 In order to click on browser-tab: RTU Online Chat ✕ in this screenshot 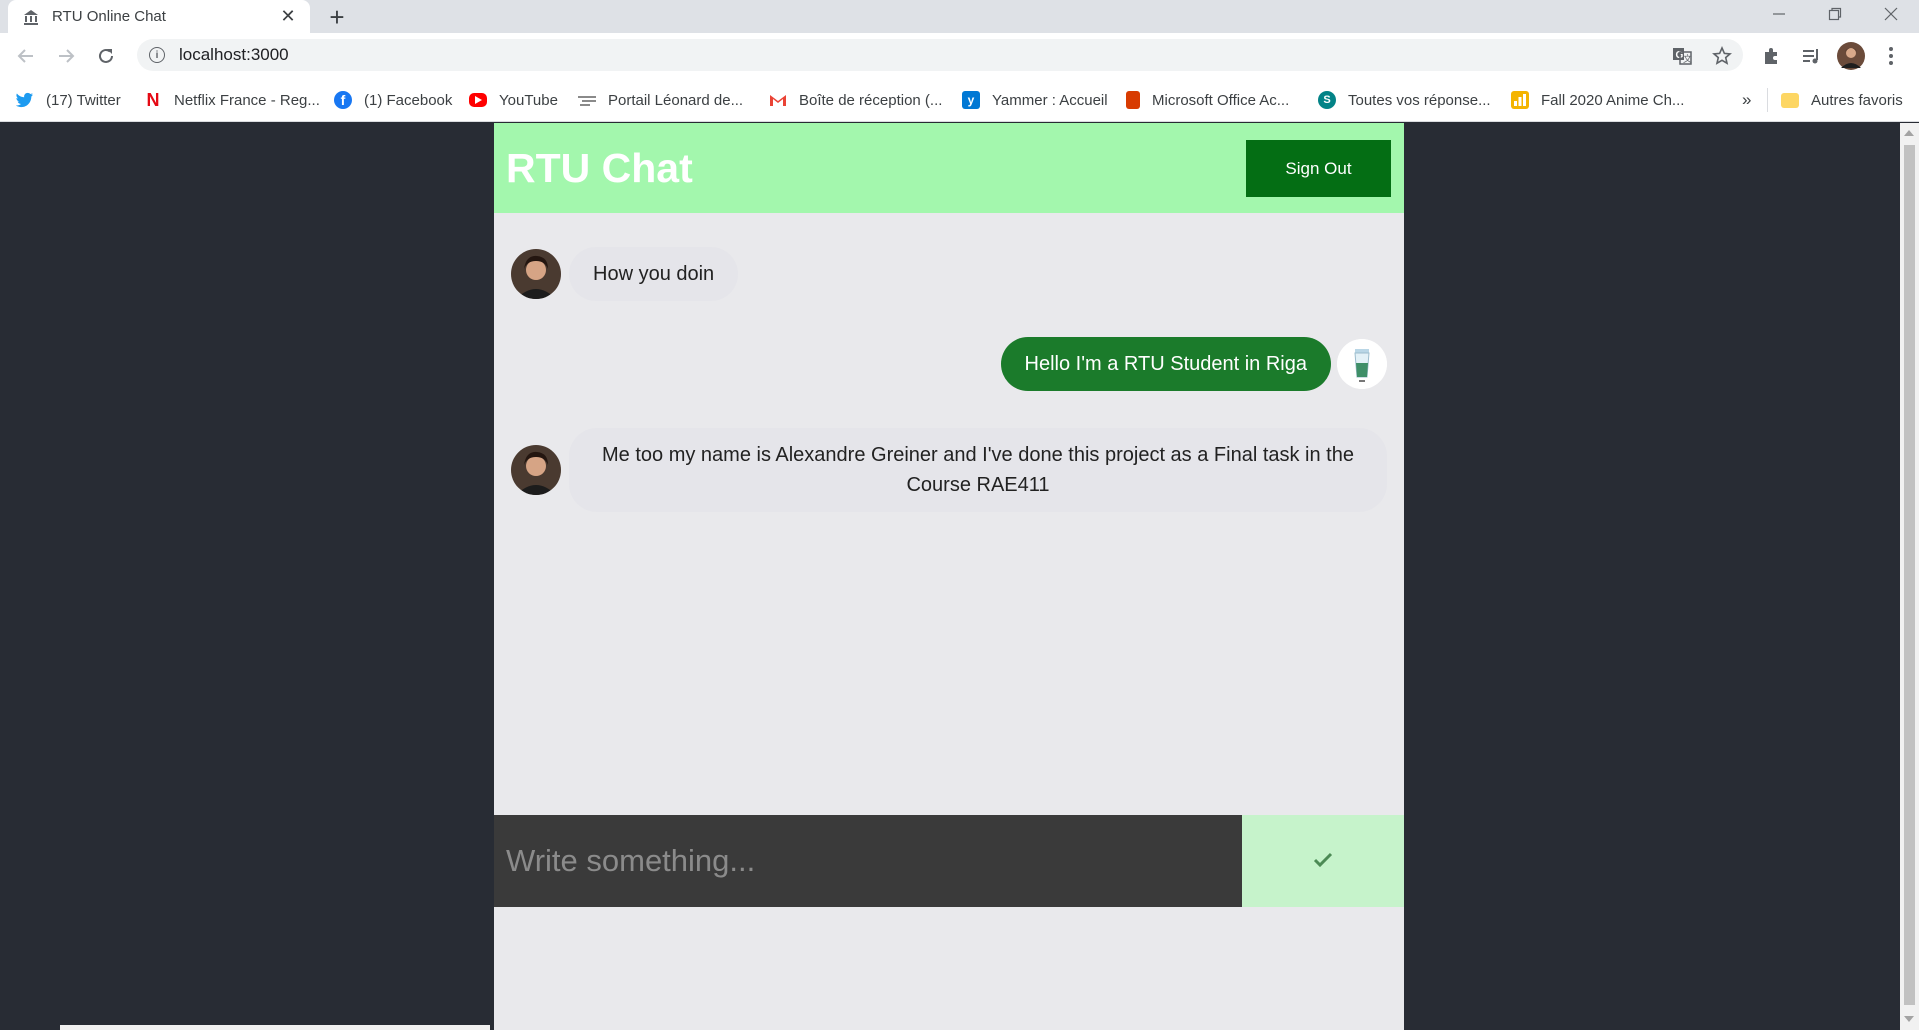, I will do `click(159, 16)`.